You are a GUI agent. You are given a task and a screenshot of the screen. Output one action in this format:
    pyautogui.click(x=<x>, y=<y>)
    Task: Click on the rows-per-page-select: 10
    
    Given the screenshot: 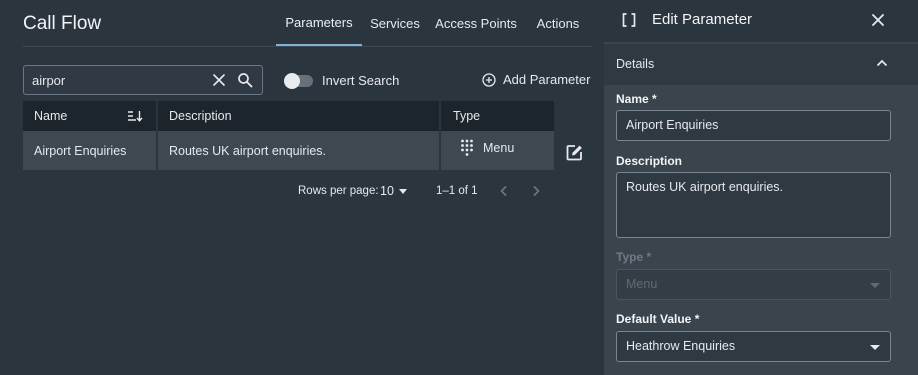 What is the action you would take?
    pyautogui.click(x=393, y=191)
    